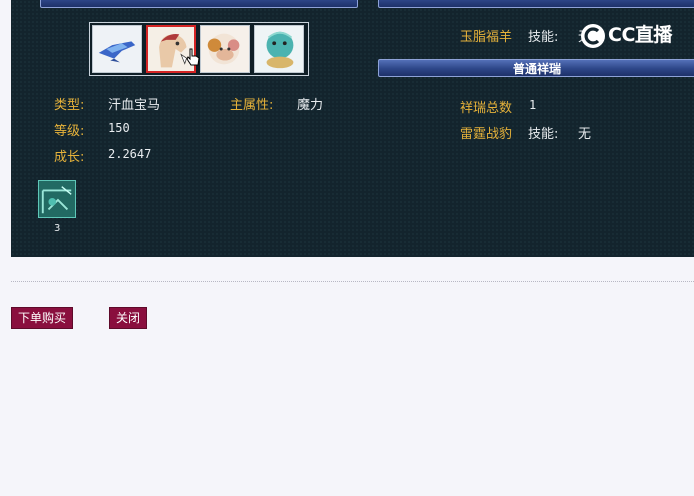  What do you see at coordinates (69, 131) in the screenshot?
I see `level-label: 等级:` at bounding box center [69, 131].